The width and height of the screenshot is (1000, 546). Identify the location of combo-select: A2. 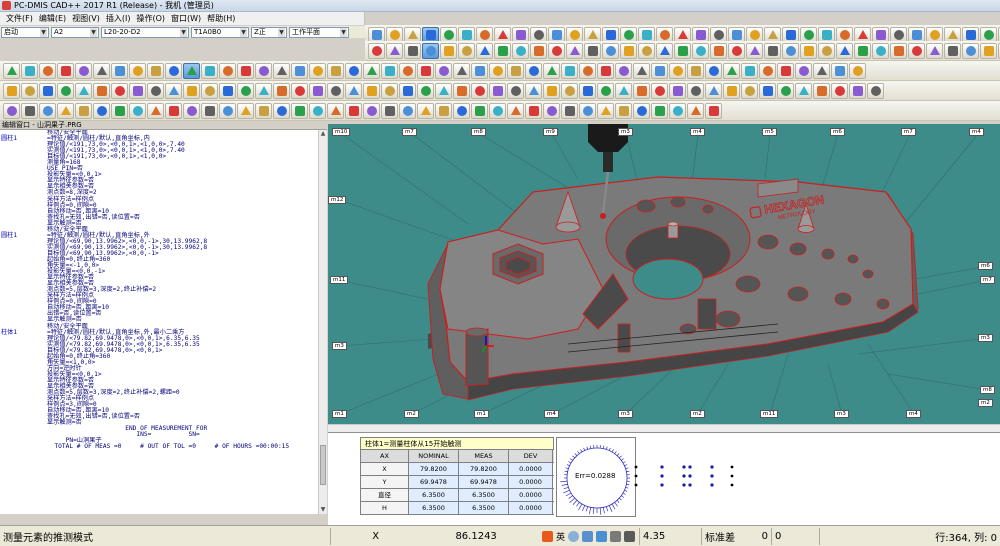
(75, 32).